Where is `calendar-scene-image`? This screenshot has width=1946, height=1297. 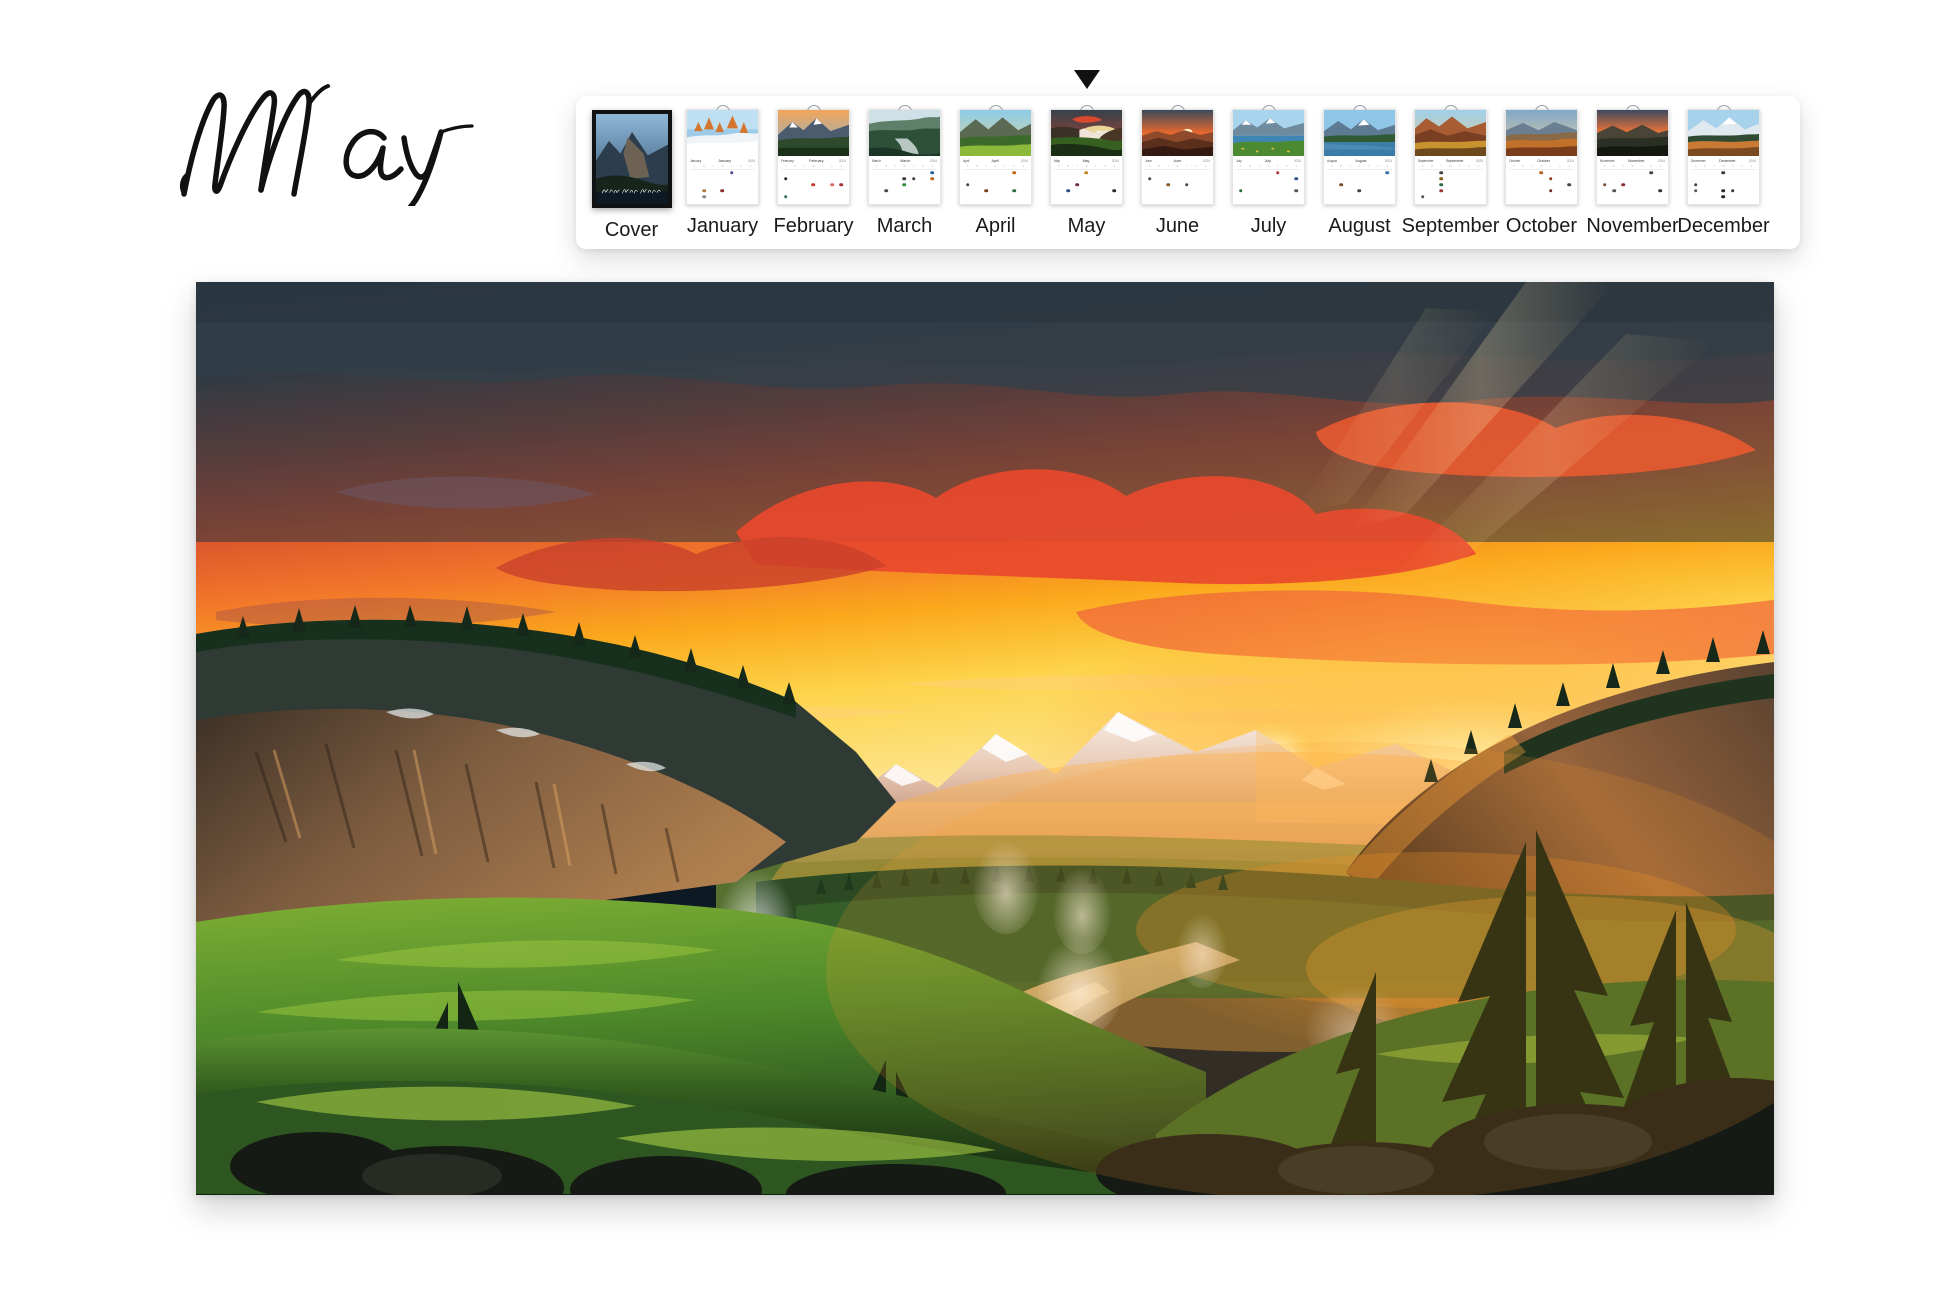 calendar-scene-image is located at coordinates (813, 133).